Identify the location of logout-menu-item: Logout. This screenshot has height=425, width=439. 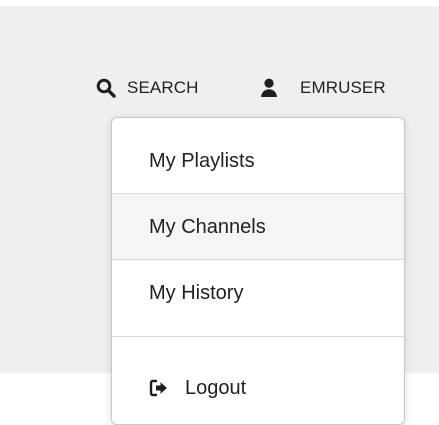
(258, 388).